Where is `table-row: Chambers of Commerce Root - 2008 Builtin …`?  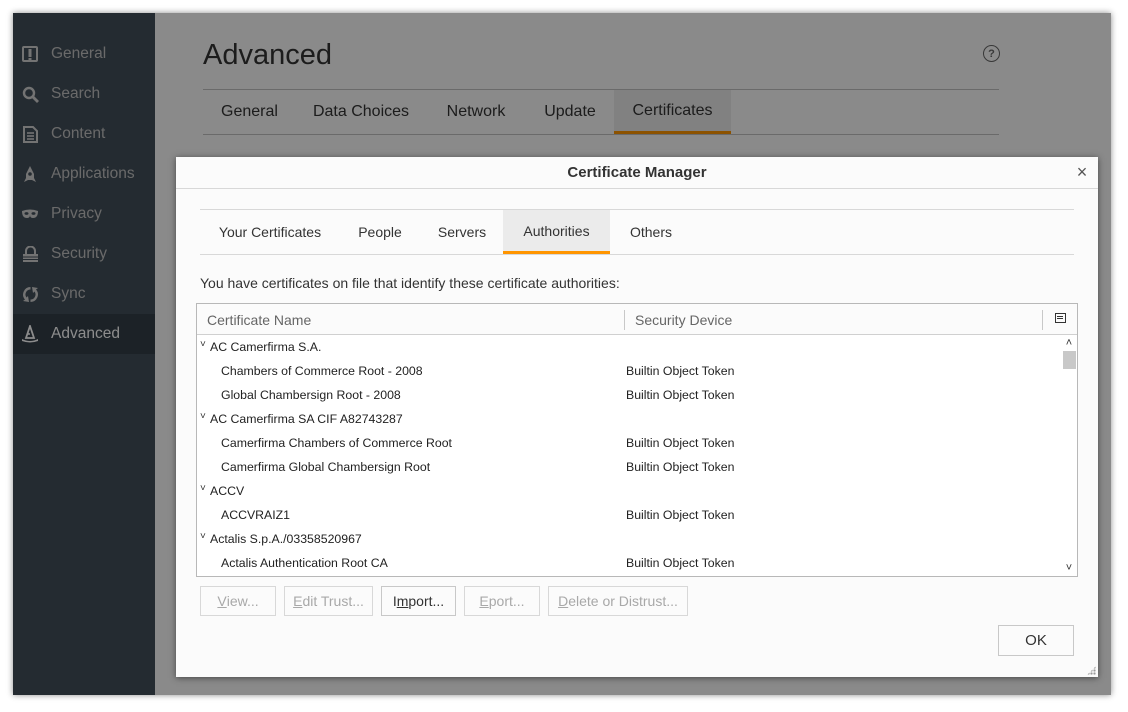 table-row: Chambers of Commerce Root - 2008 Builtin … is located at coordinates (629, 371).